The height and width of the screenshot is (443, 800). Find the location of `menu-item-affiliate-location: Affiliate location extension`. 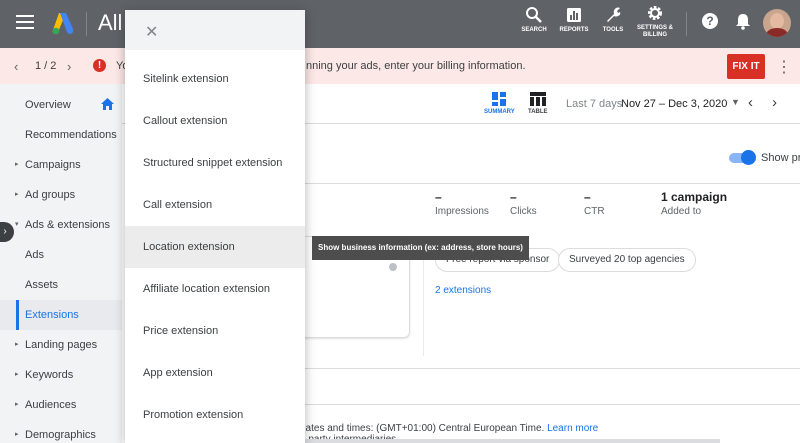

menu-item-affiliate-location: Affiliate location extension is located at coordinates (215, 289).